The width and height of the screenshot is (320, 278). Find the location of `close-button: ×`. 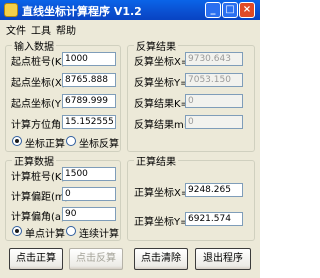

close-button: × is located at coordinates (247, 10).